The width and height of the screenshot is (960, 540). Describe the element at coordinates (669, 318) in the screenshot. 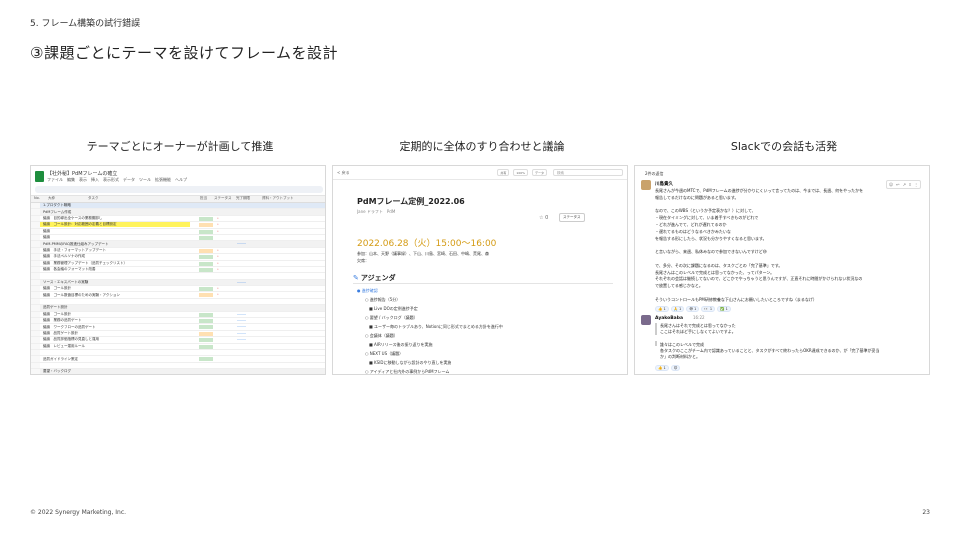

I see `author-name: AyakoBaba` at that location.